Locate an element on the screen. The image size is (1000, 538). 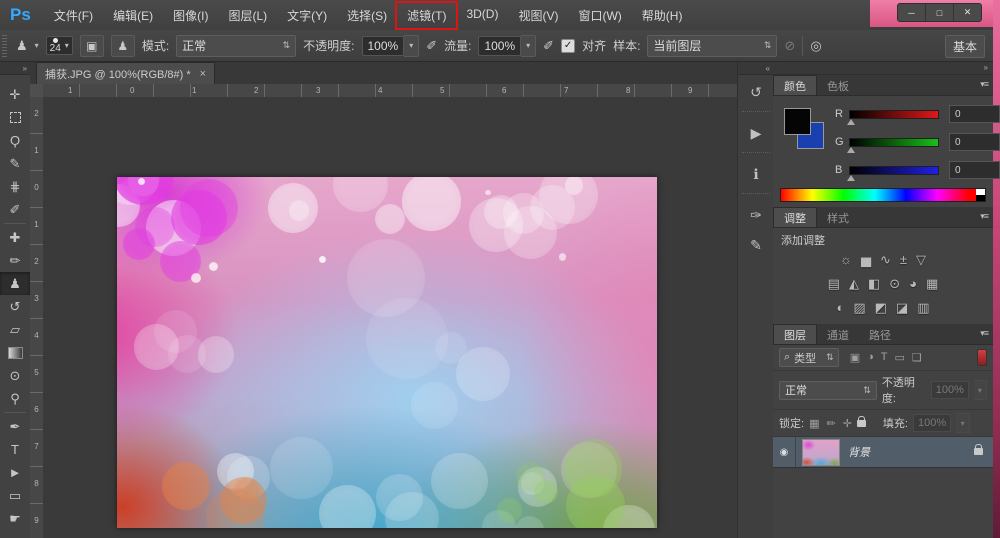
lasso-tool: Ϙ is located at coordinates (15, 140).